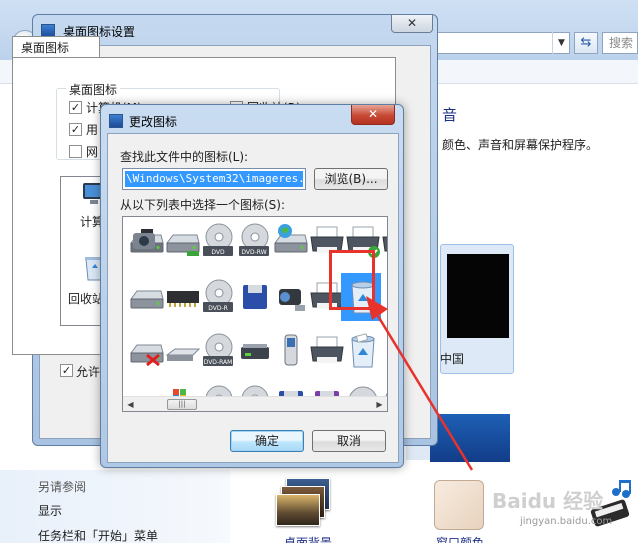 The height and width of the screenshot is (543, 638). I want to click on desktop-background-icon, so click(303, 502).